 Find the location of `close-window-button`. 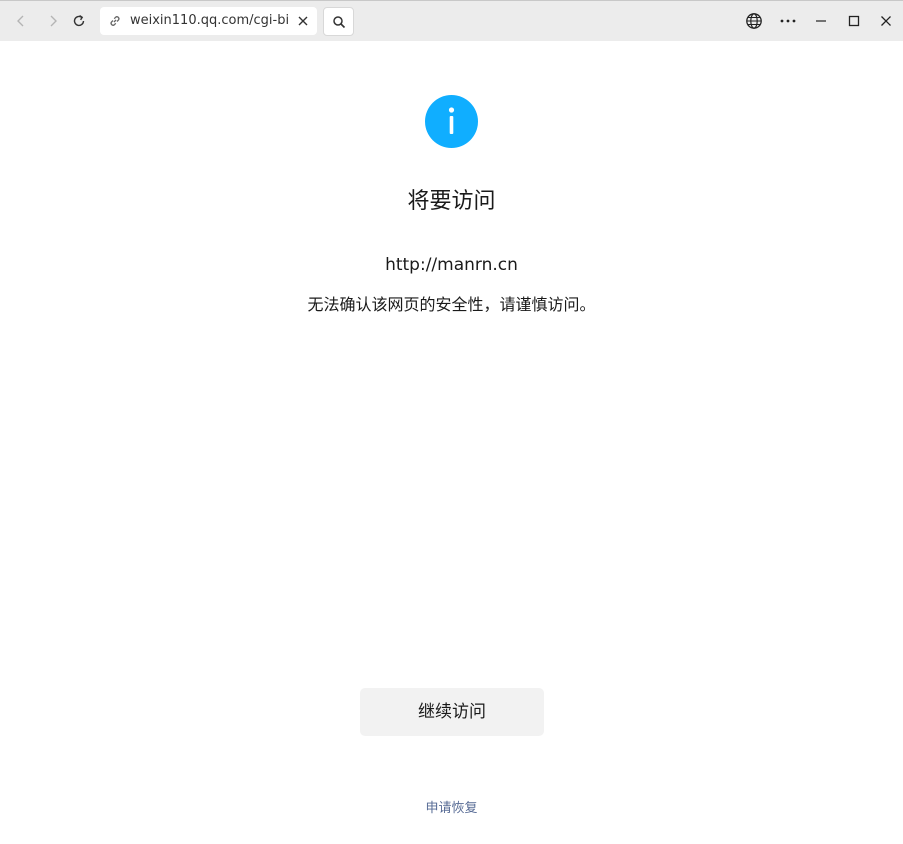

close-window-button is located at coordinates (886, 21).